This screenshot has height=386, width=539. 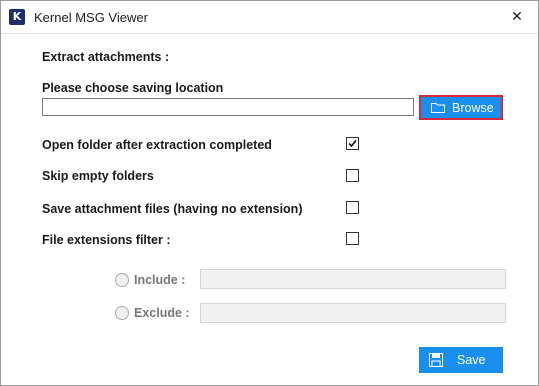 What do you see at coordinates (133, 88) in the screenshot?
I see `saving-location-label: Please choose saving location` at bounding box center [133, 88].